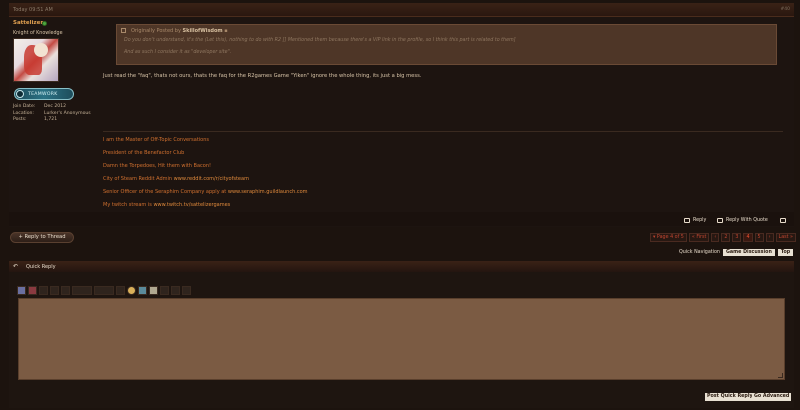 The width and height of the screenshot is (800, 410). What do you see at coordinates (769, 237) in the screenshot?
I see `next-page-link: ›` at bounding box center [769, 237].